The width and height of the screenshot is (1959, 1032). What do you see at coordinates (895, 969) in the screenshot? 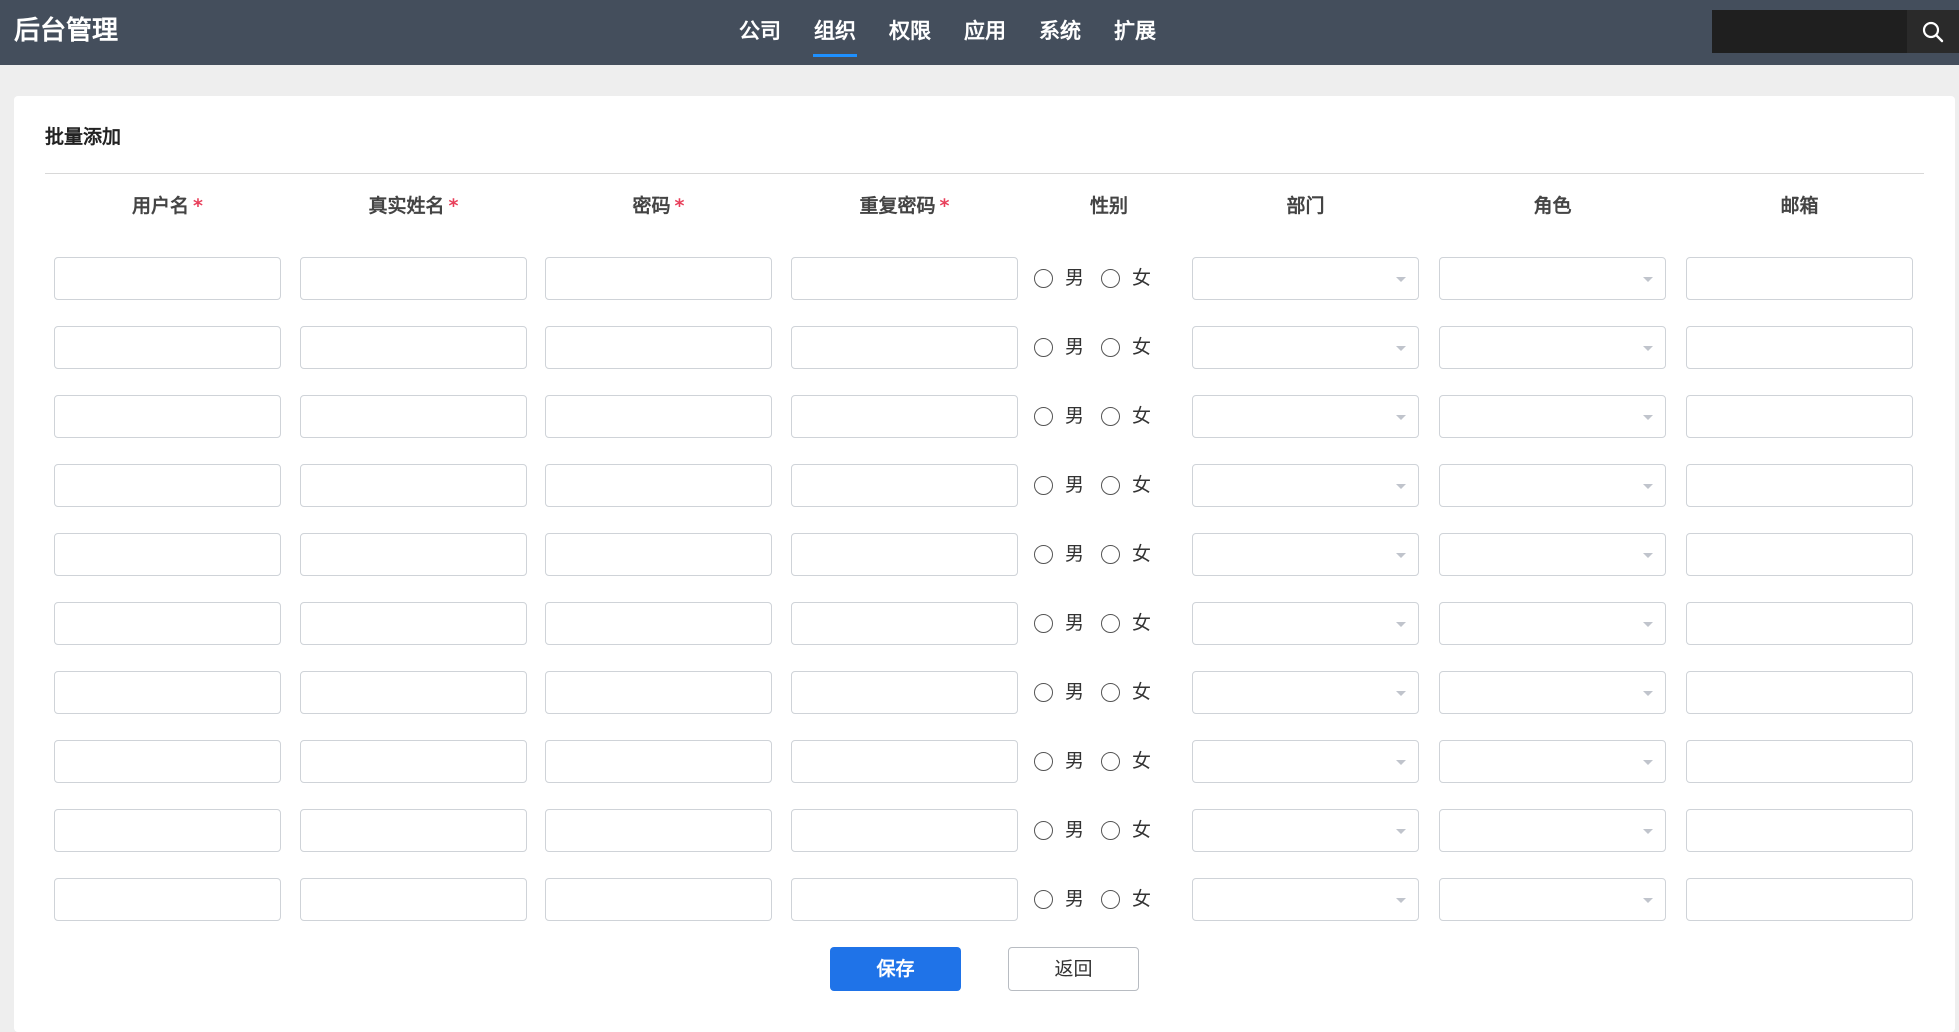
I see `save-button: 保存` at bounding box center [895, 969].